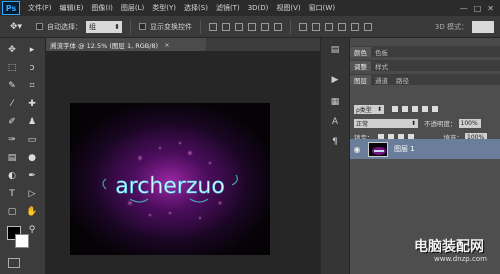  Describe the element at coordinates (196, 8) in the screenshot. I see `menu-select: 选择(S)` at that location.